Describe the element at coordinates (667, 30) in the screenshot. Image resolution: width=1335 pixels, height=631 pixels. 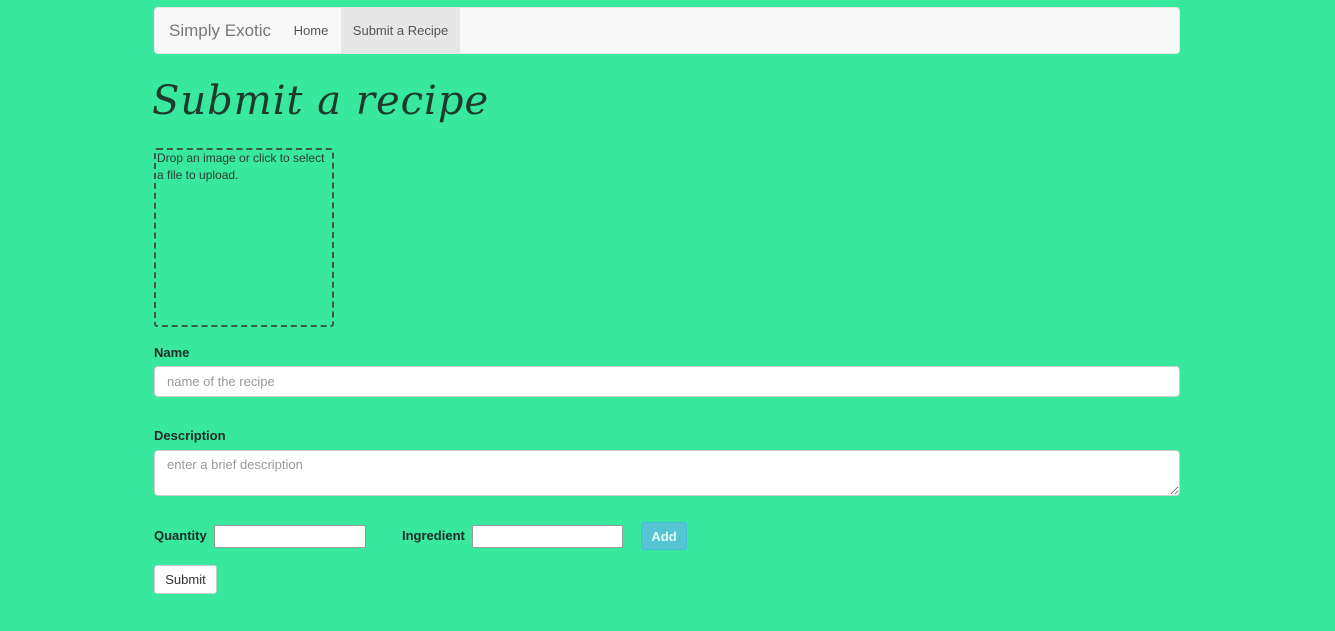
I see `top-navbar: Simply Exotic Home Submit a Recipe` at that location.